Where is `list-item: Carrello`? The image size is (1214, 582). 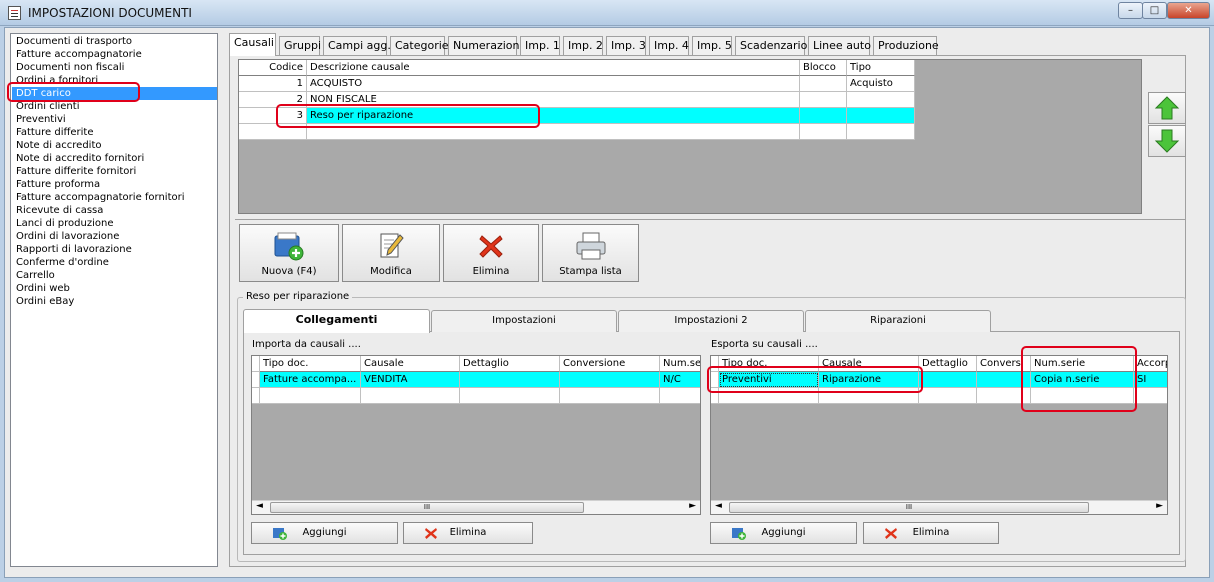
list-item: Carrello is located at coordinates (114, 275).